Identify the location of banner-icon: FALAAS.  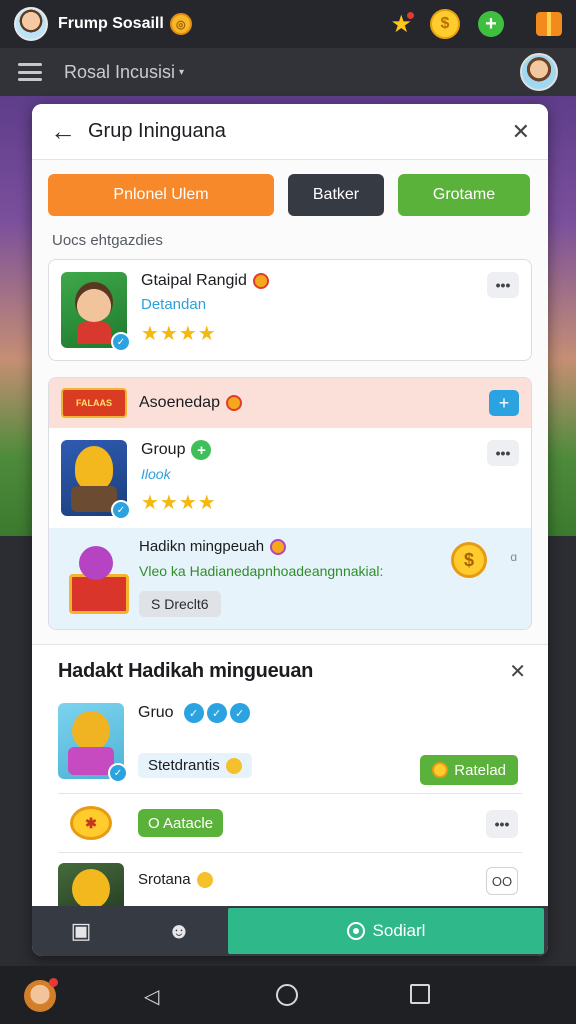
(94, 403).